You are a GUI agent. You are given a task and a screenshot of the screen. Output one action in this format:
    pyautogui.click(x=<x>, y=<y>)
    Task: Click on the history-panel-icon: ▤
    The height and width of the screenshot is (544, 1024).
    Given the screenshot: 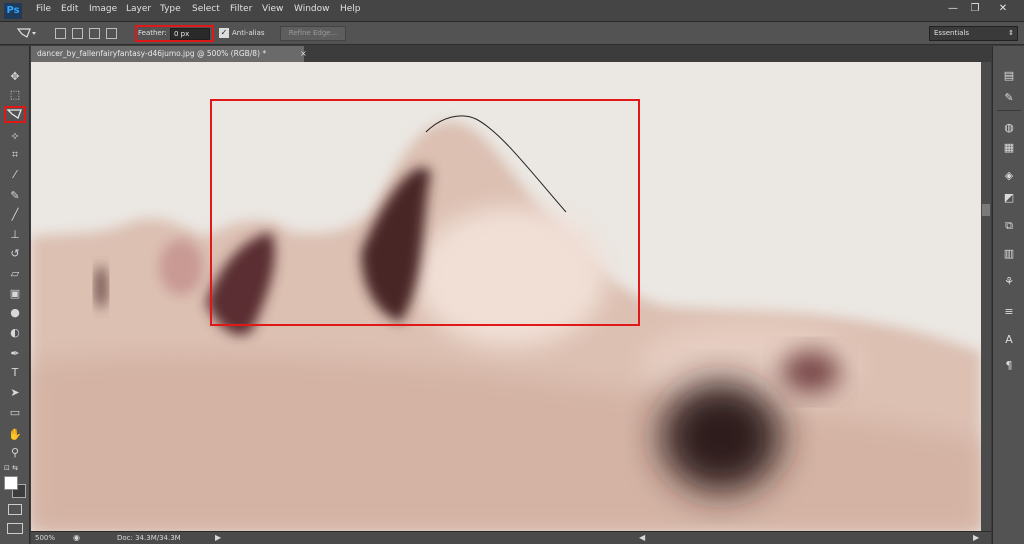 What is the action you would take?
    pyautogui.click(x=1009, y=76)
    